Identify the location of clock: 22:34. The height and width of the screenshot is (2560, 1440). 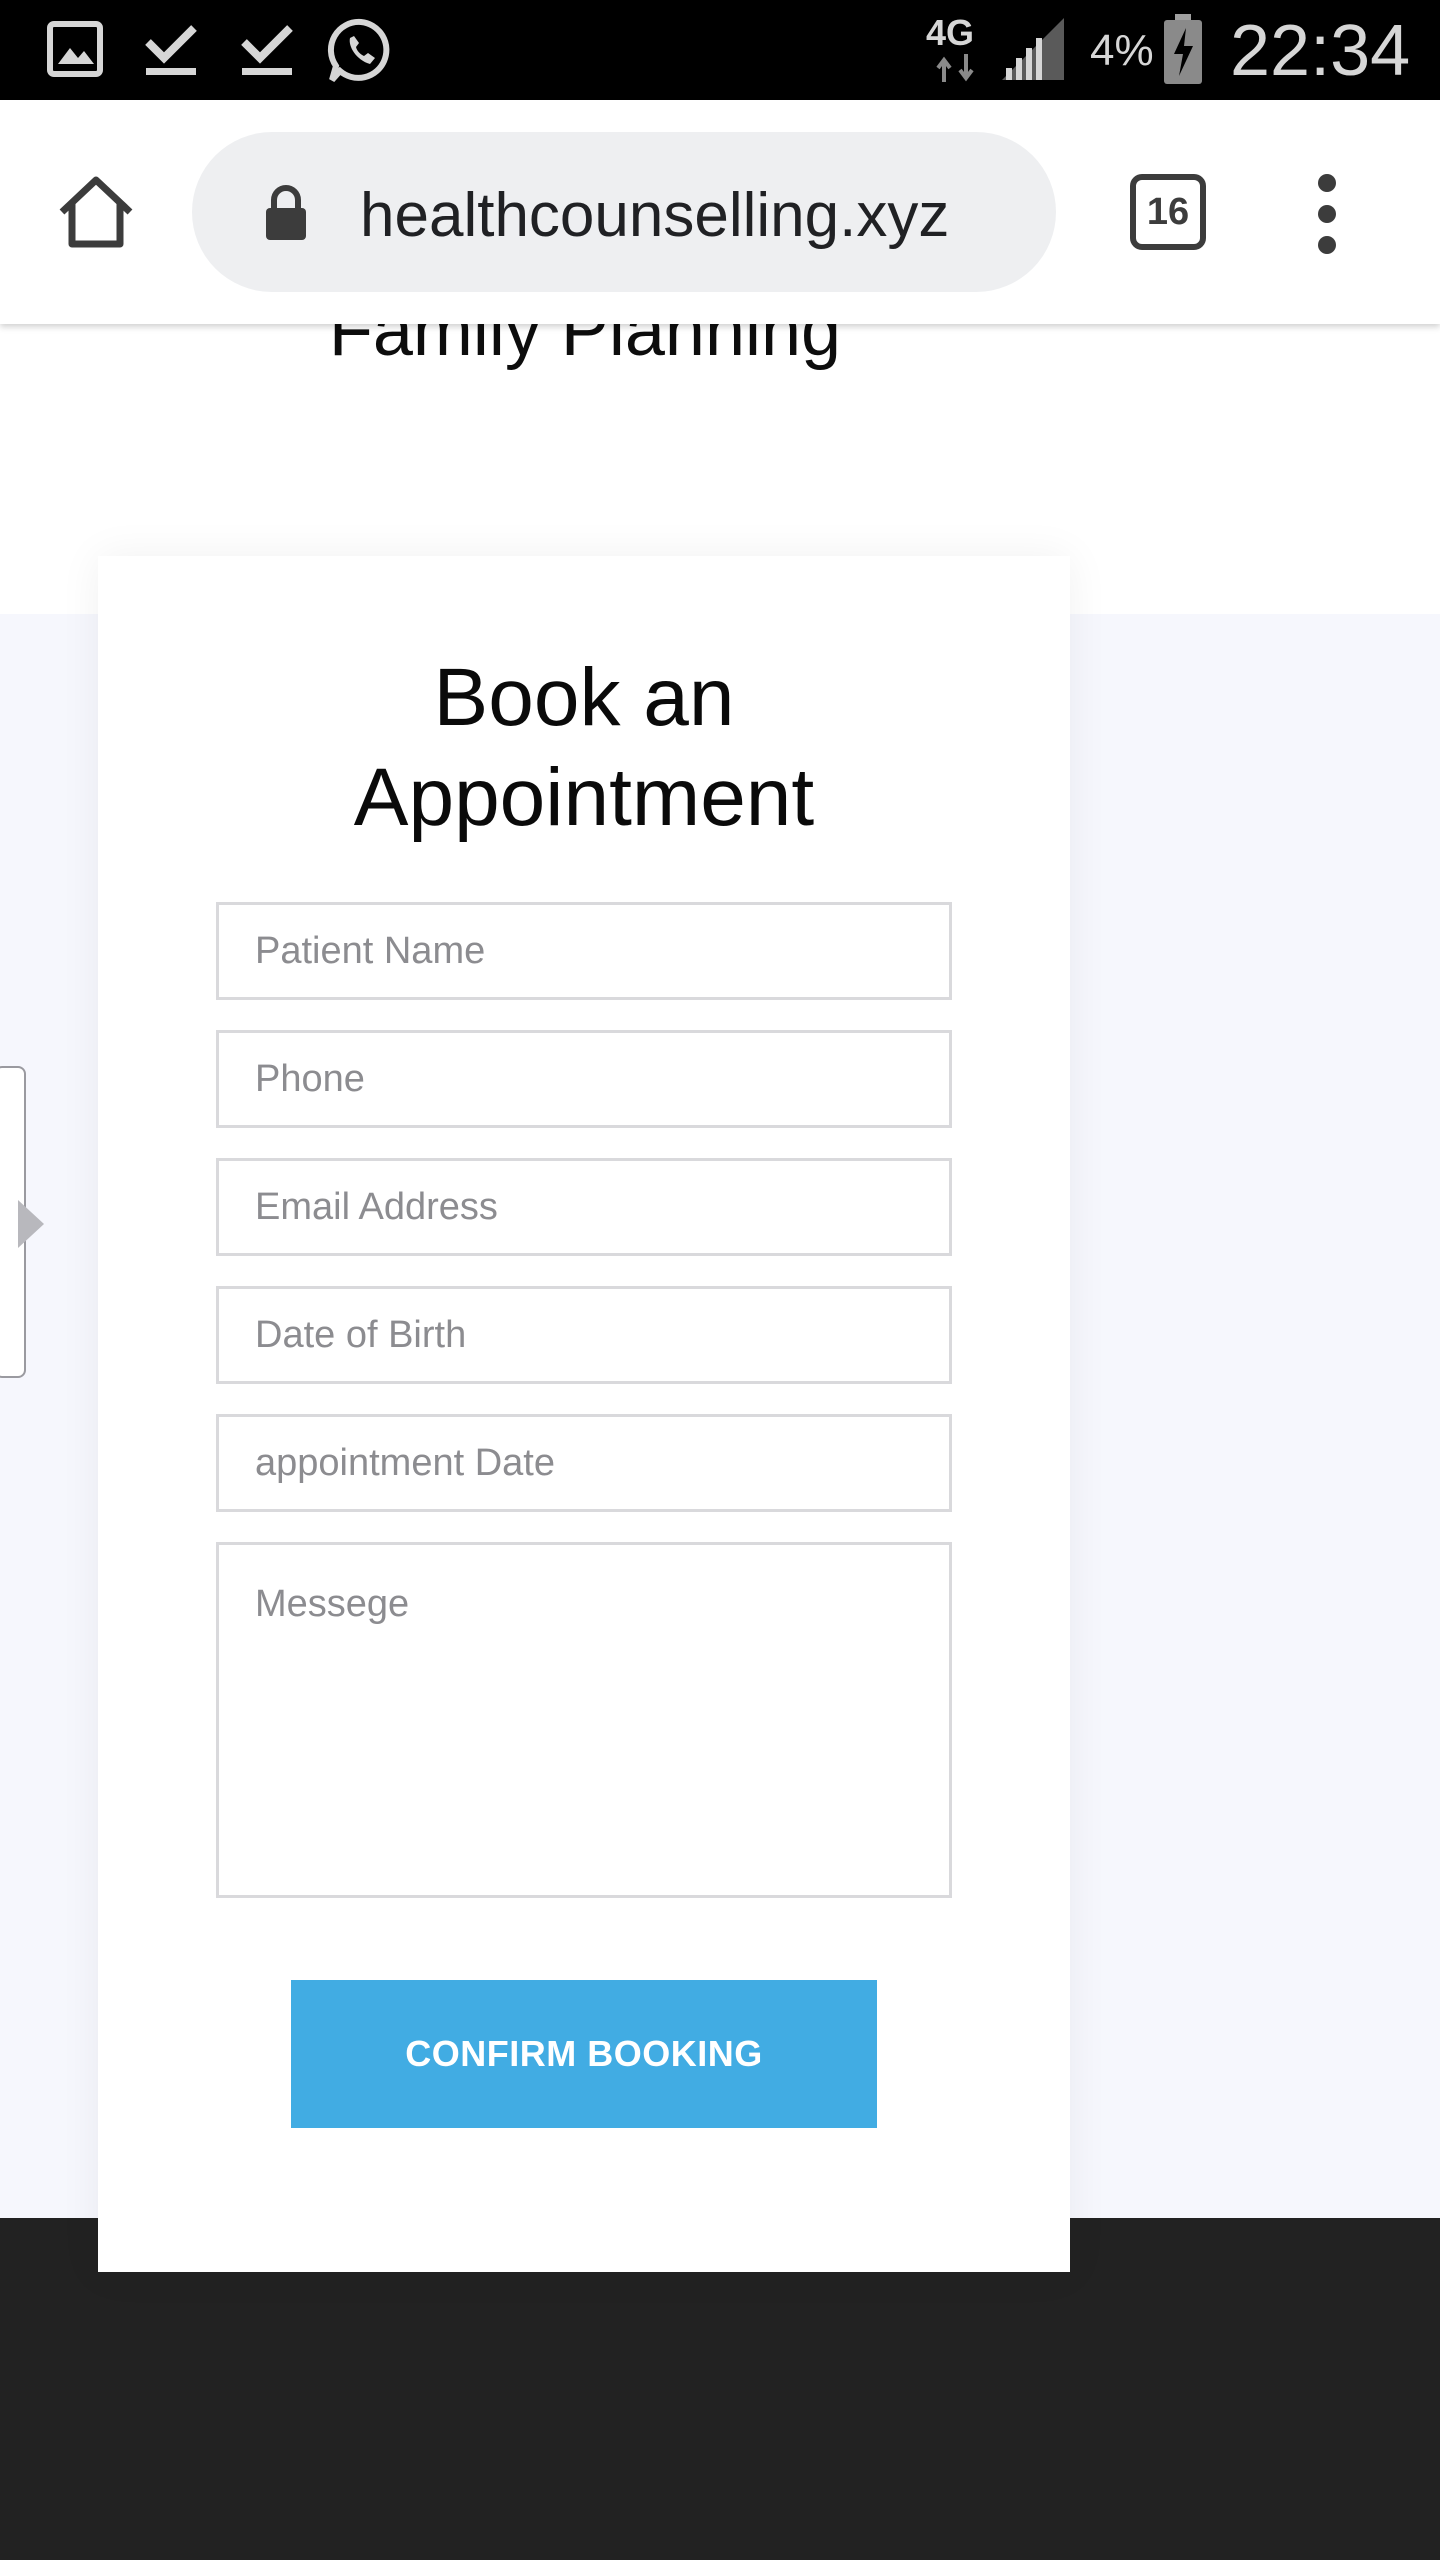
(1320, 51).